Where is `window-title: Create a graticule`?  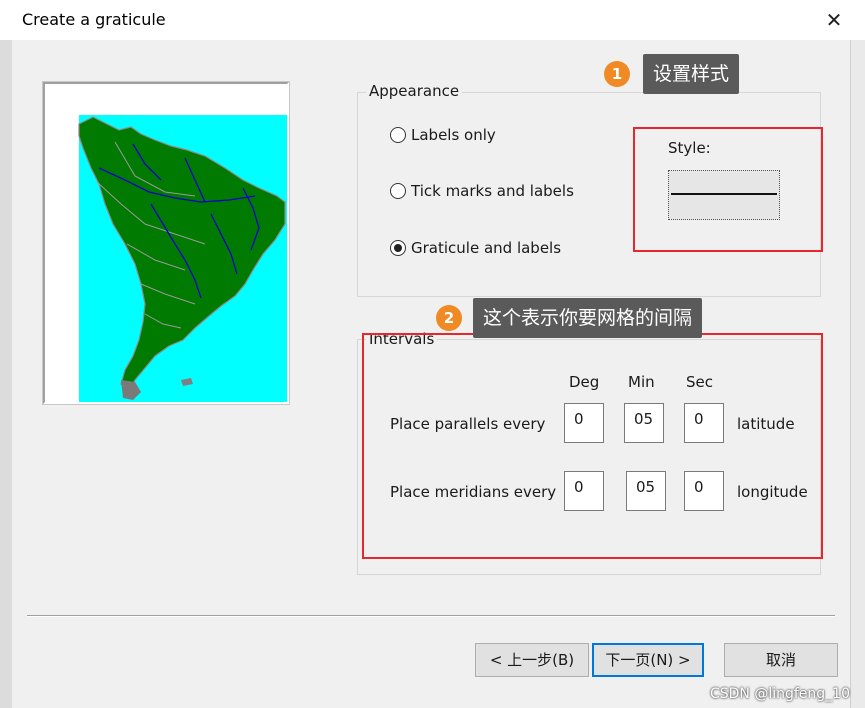
window-title: Create a graticule is located at coordinates (94, 19).